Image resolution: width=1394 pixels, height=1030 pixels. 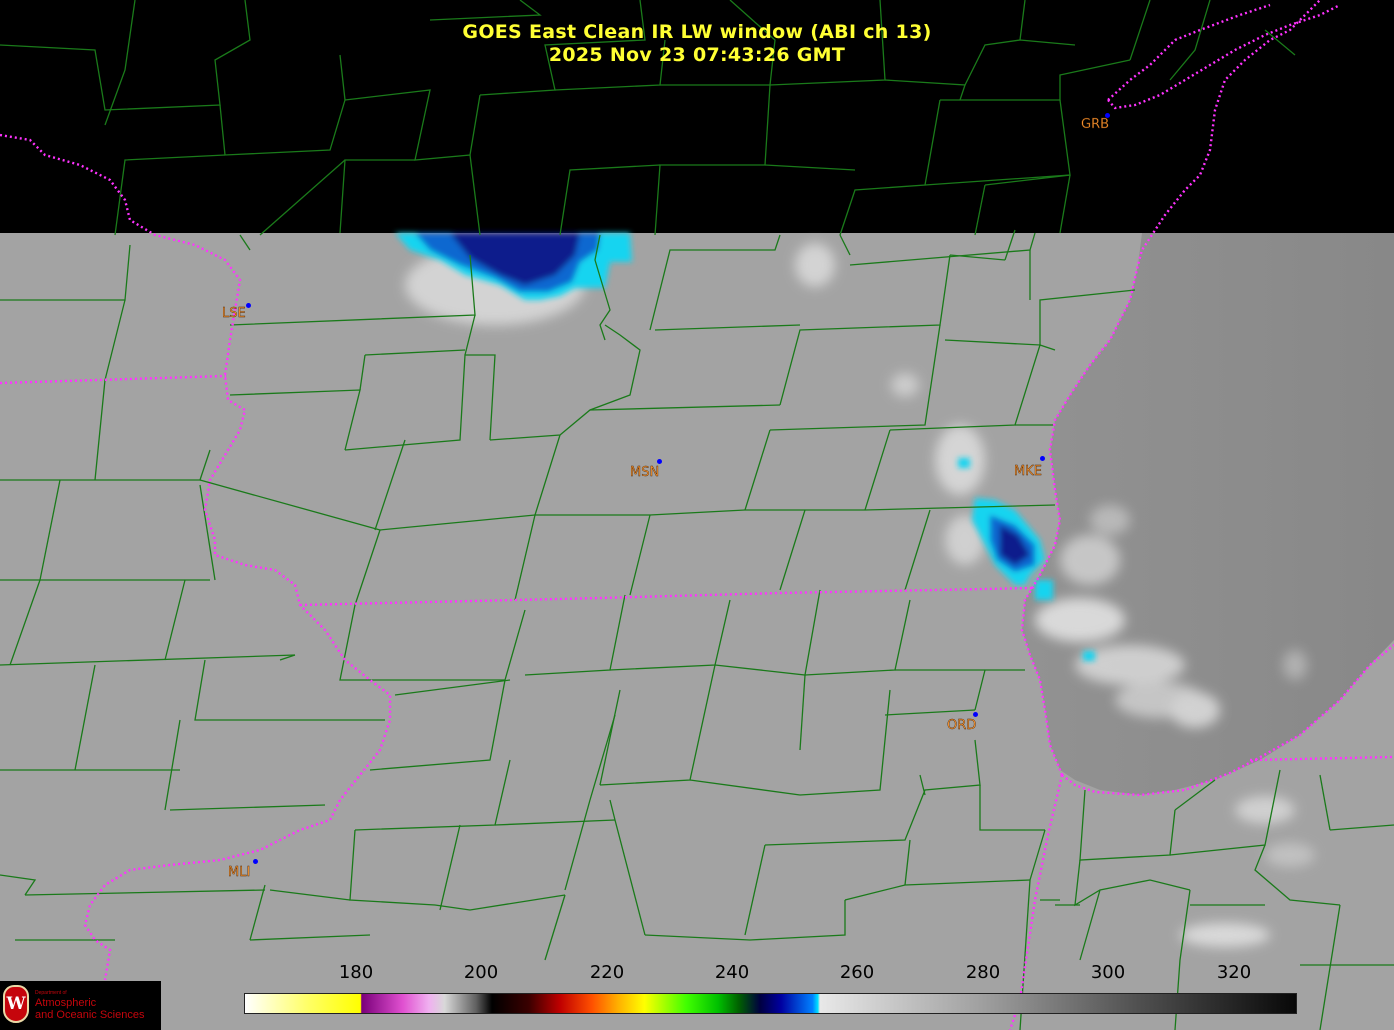 I want to click on logo-text-line1: Atmospheric, so click(x=66, y=1003).